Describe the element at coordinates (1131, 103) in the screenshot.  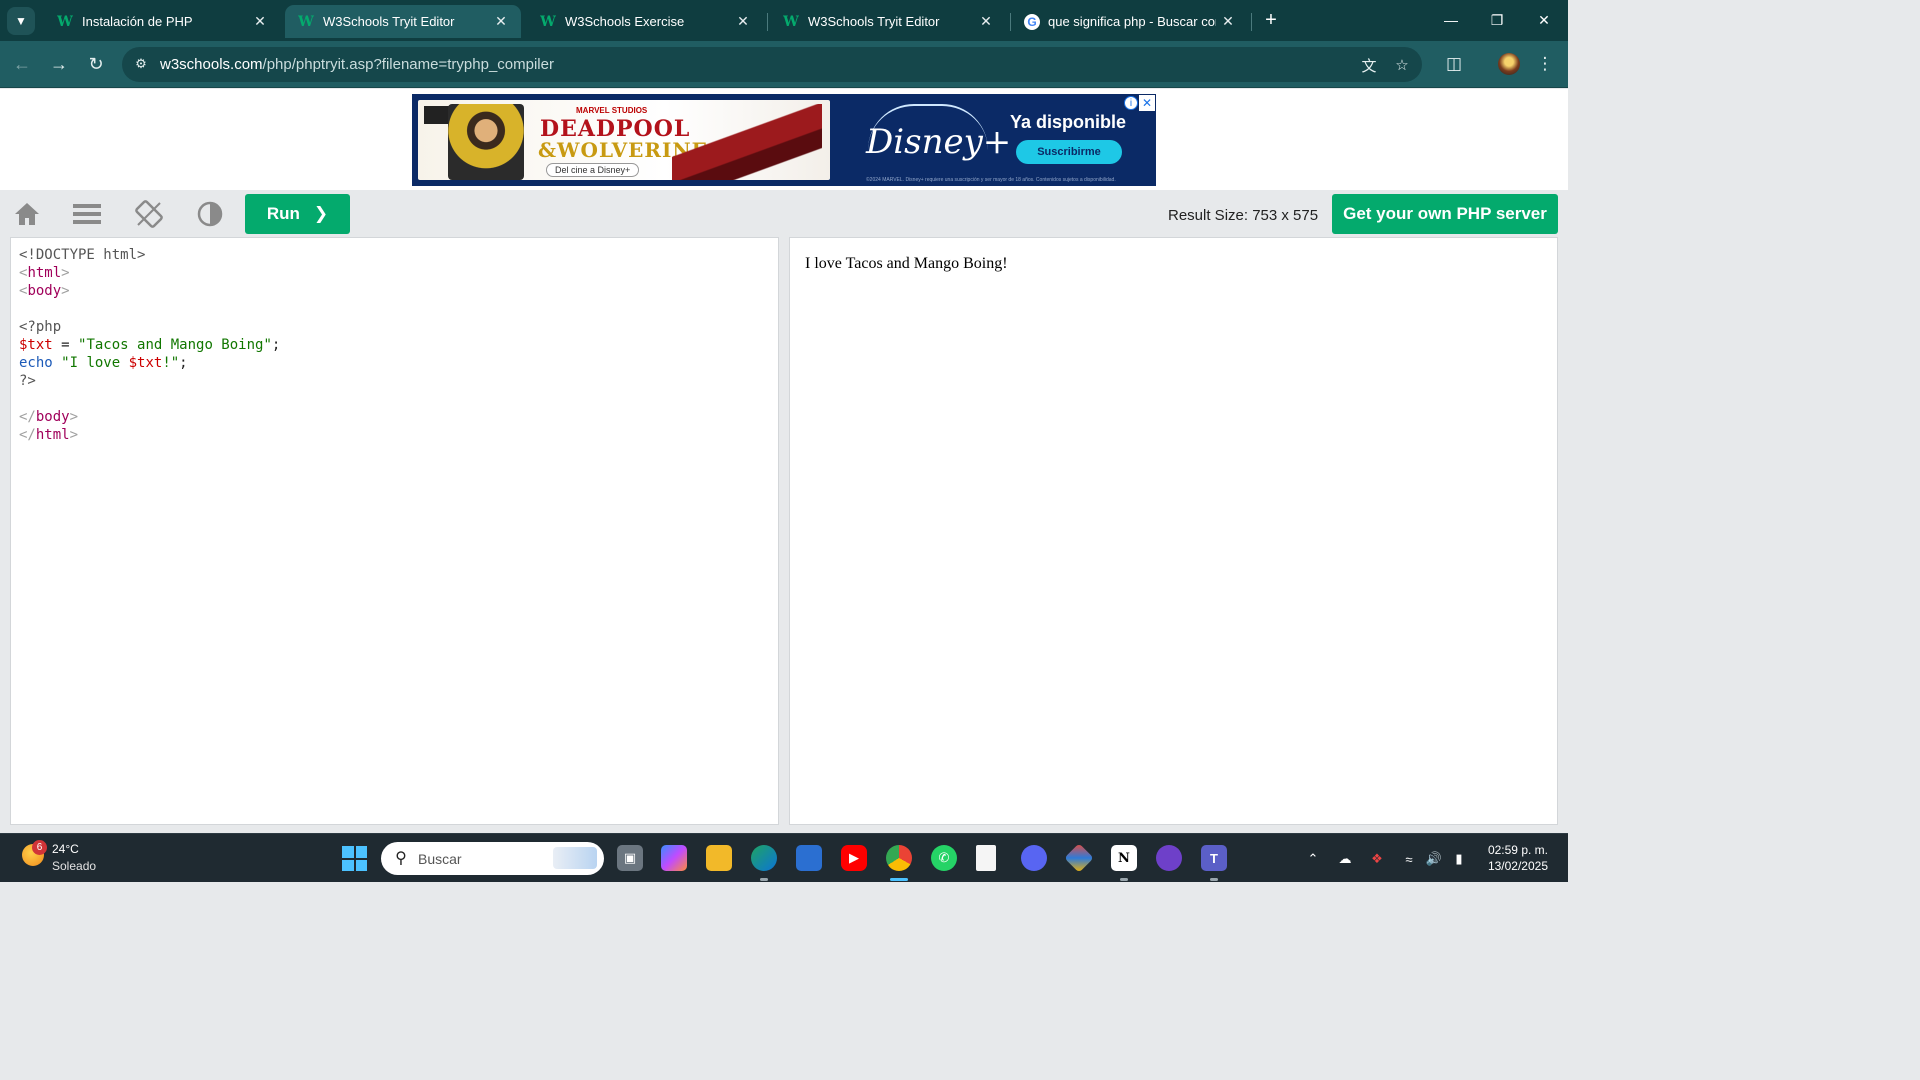
I see `ad-info-icon: i` at that location.